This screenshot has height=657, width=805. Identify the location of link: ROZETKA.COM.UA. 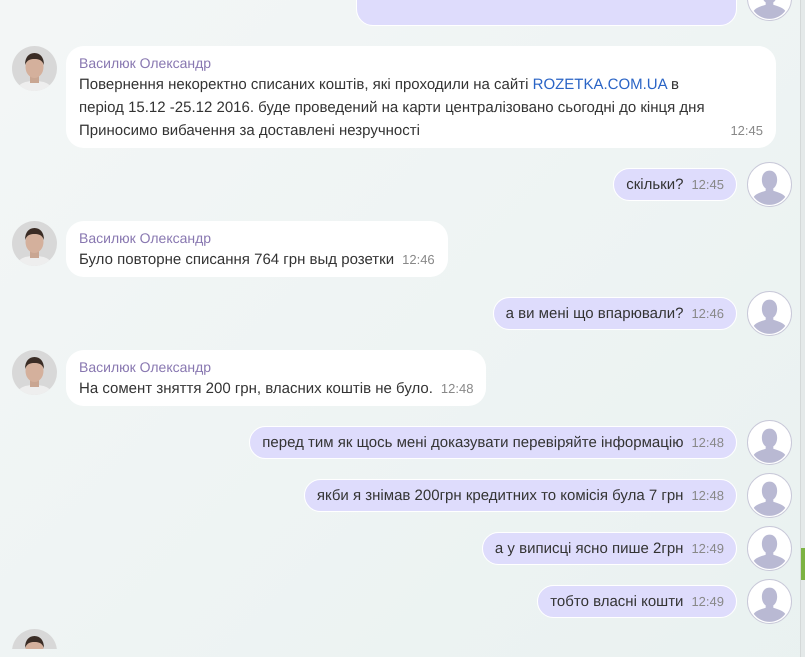
(599, 84).